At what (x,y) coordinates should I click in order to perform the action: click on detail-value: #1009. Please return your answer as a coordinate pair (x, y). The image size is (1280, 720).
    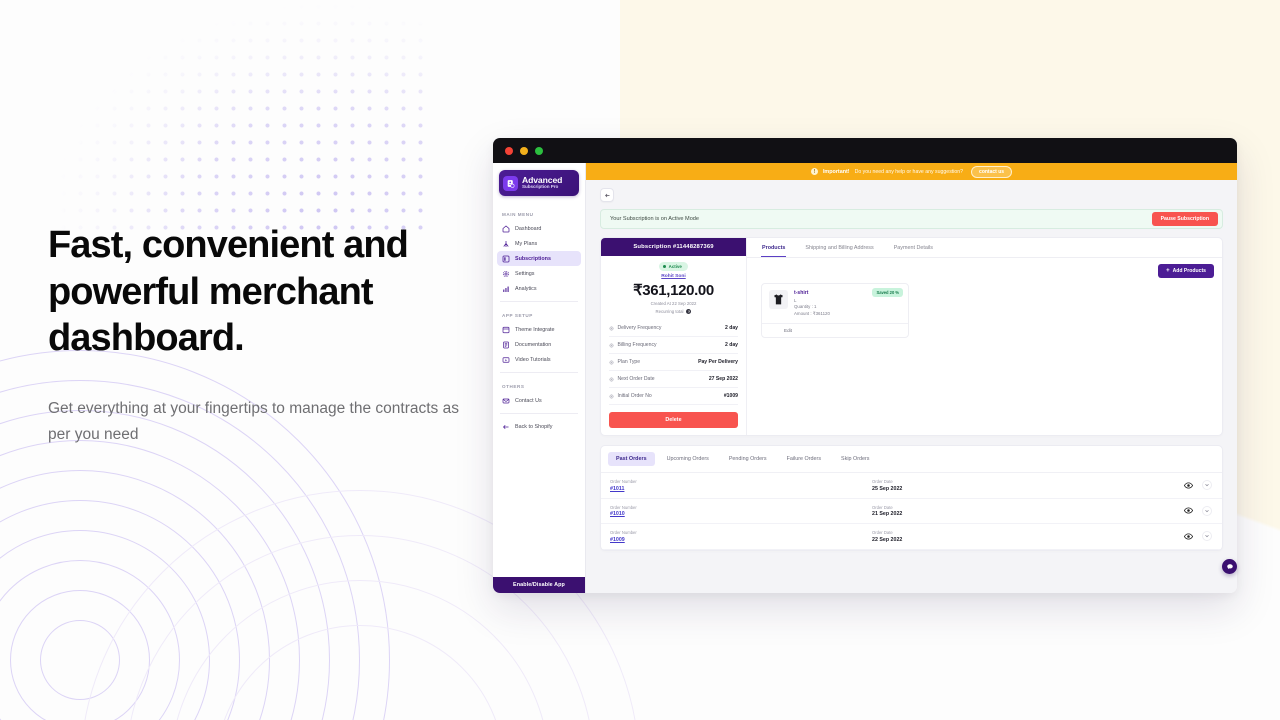
    Looking at the image, I should click on (730, 396).